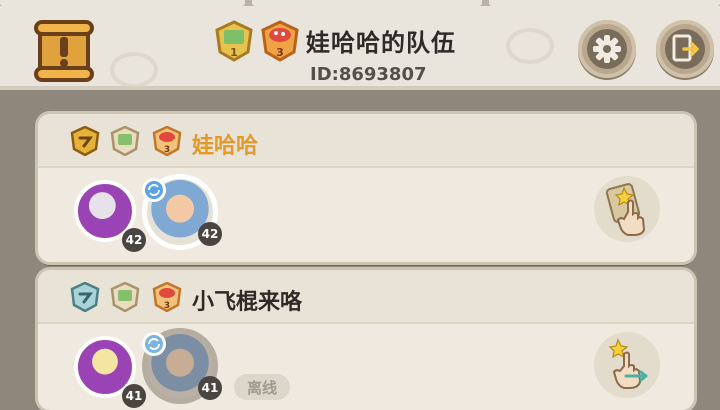 This screenshot has width=720, height=410. I want to click on tap-card-icon, so click(625, 209).